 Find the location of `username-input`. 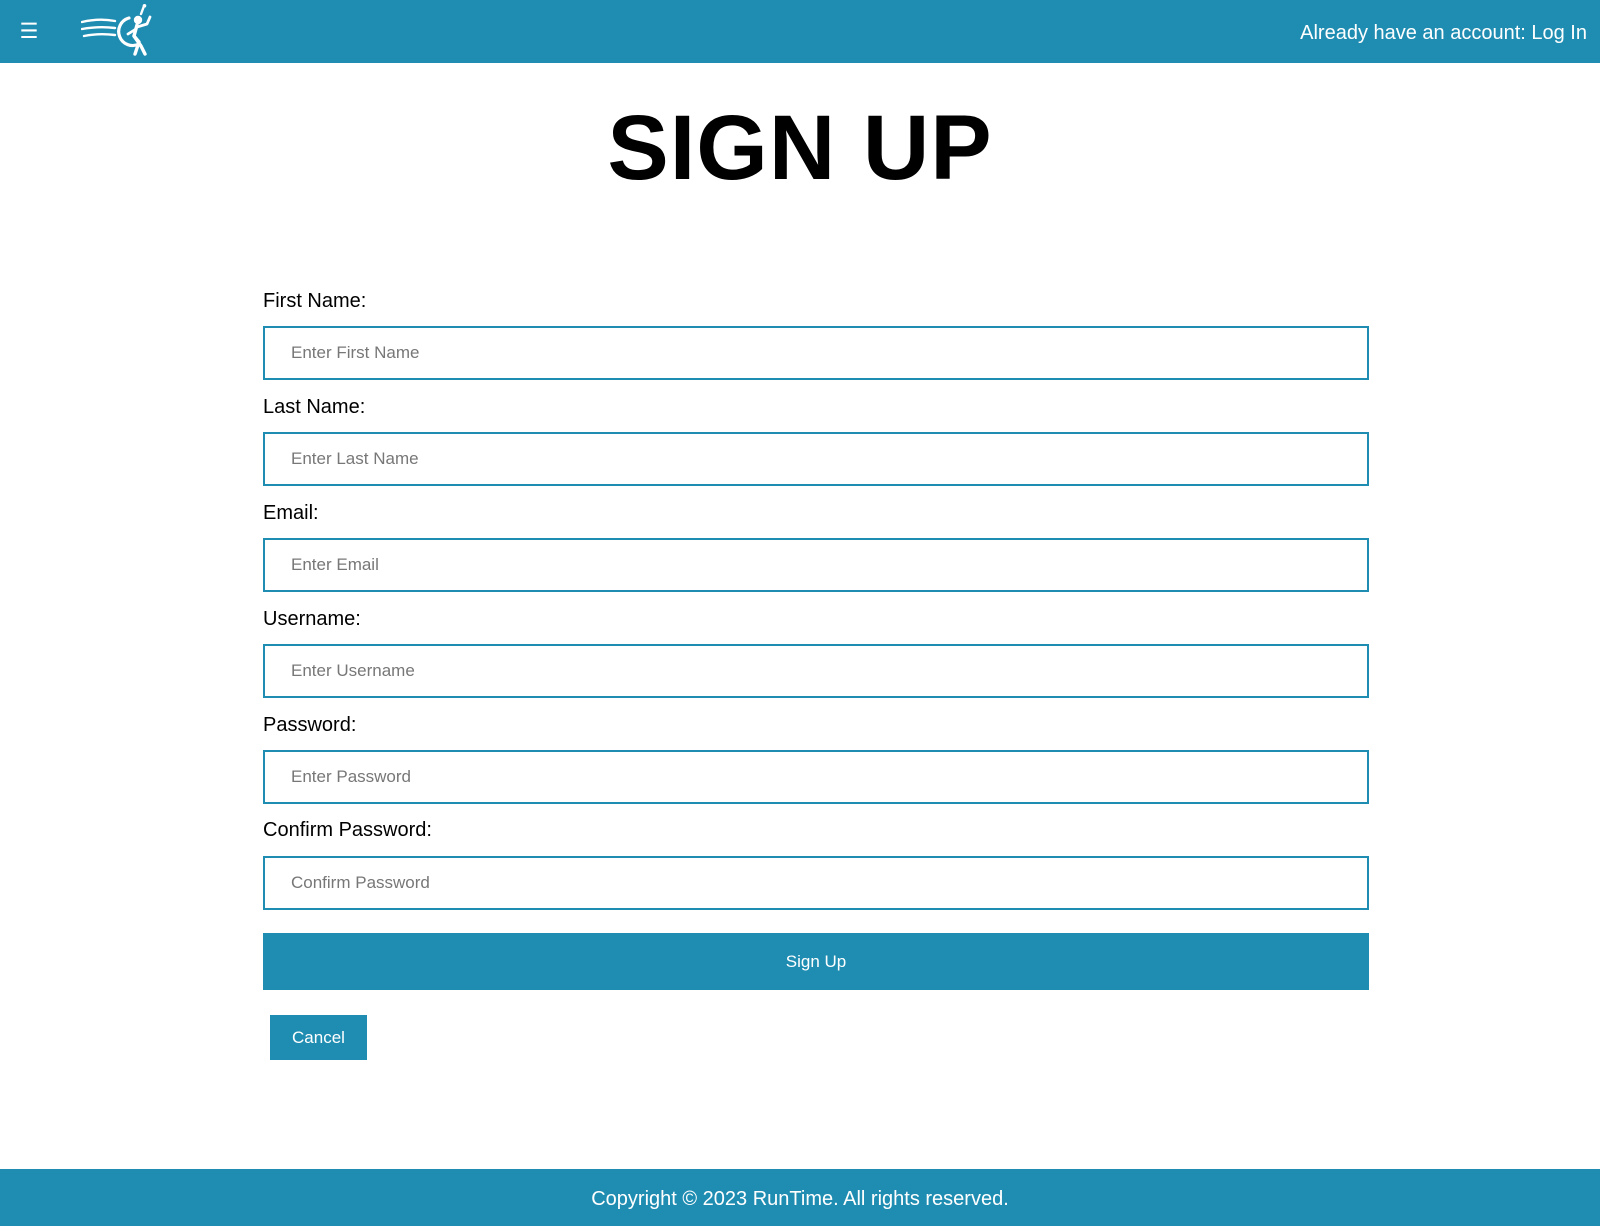

username-input is located at coordinates (816, 671).